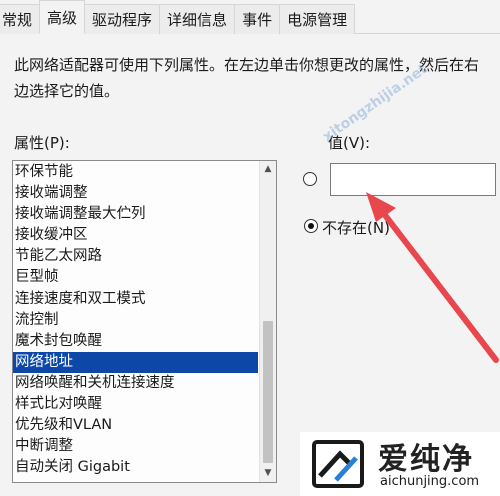 This screenshot has height=496, width=500. What do you see at coordinates (135, 277) in the screenshot?
I see `property-list-item: 巨型帧` at bounding box center [135, 277].